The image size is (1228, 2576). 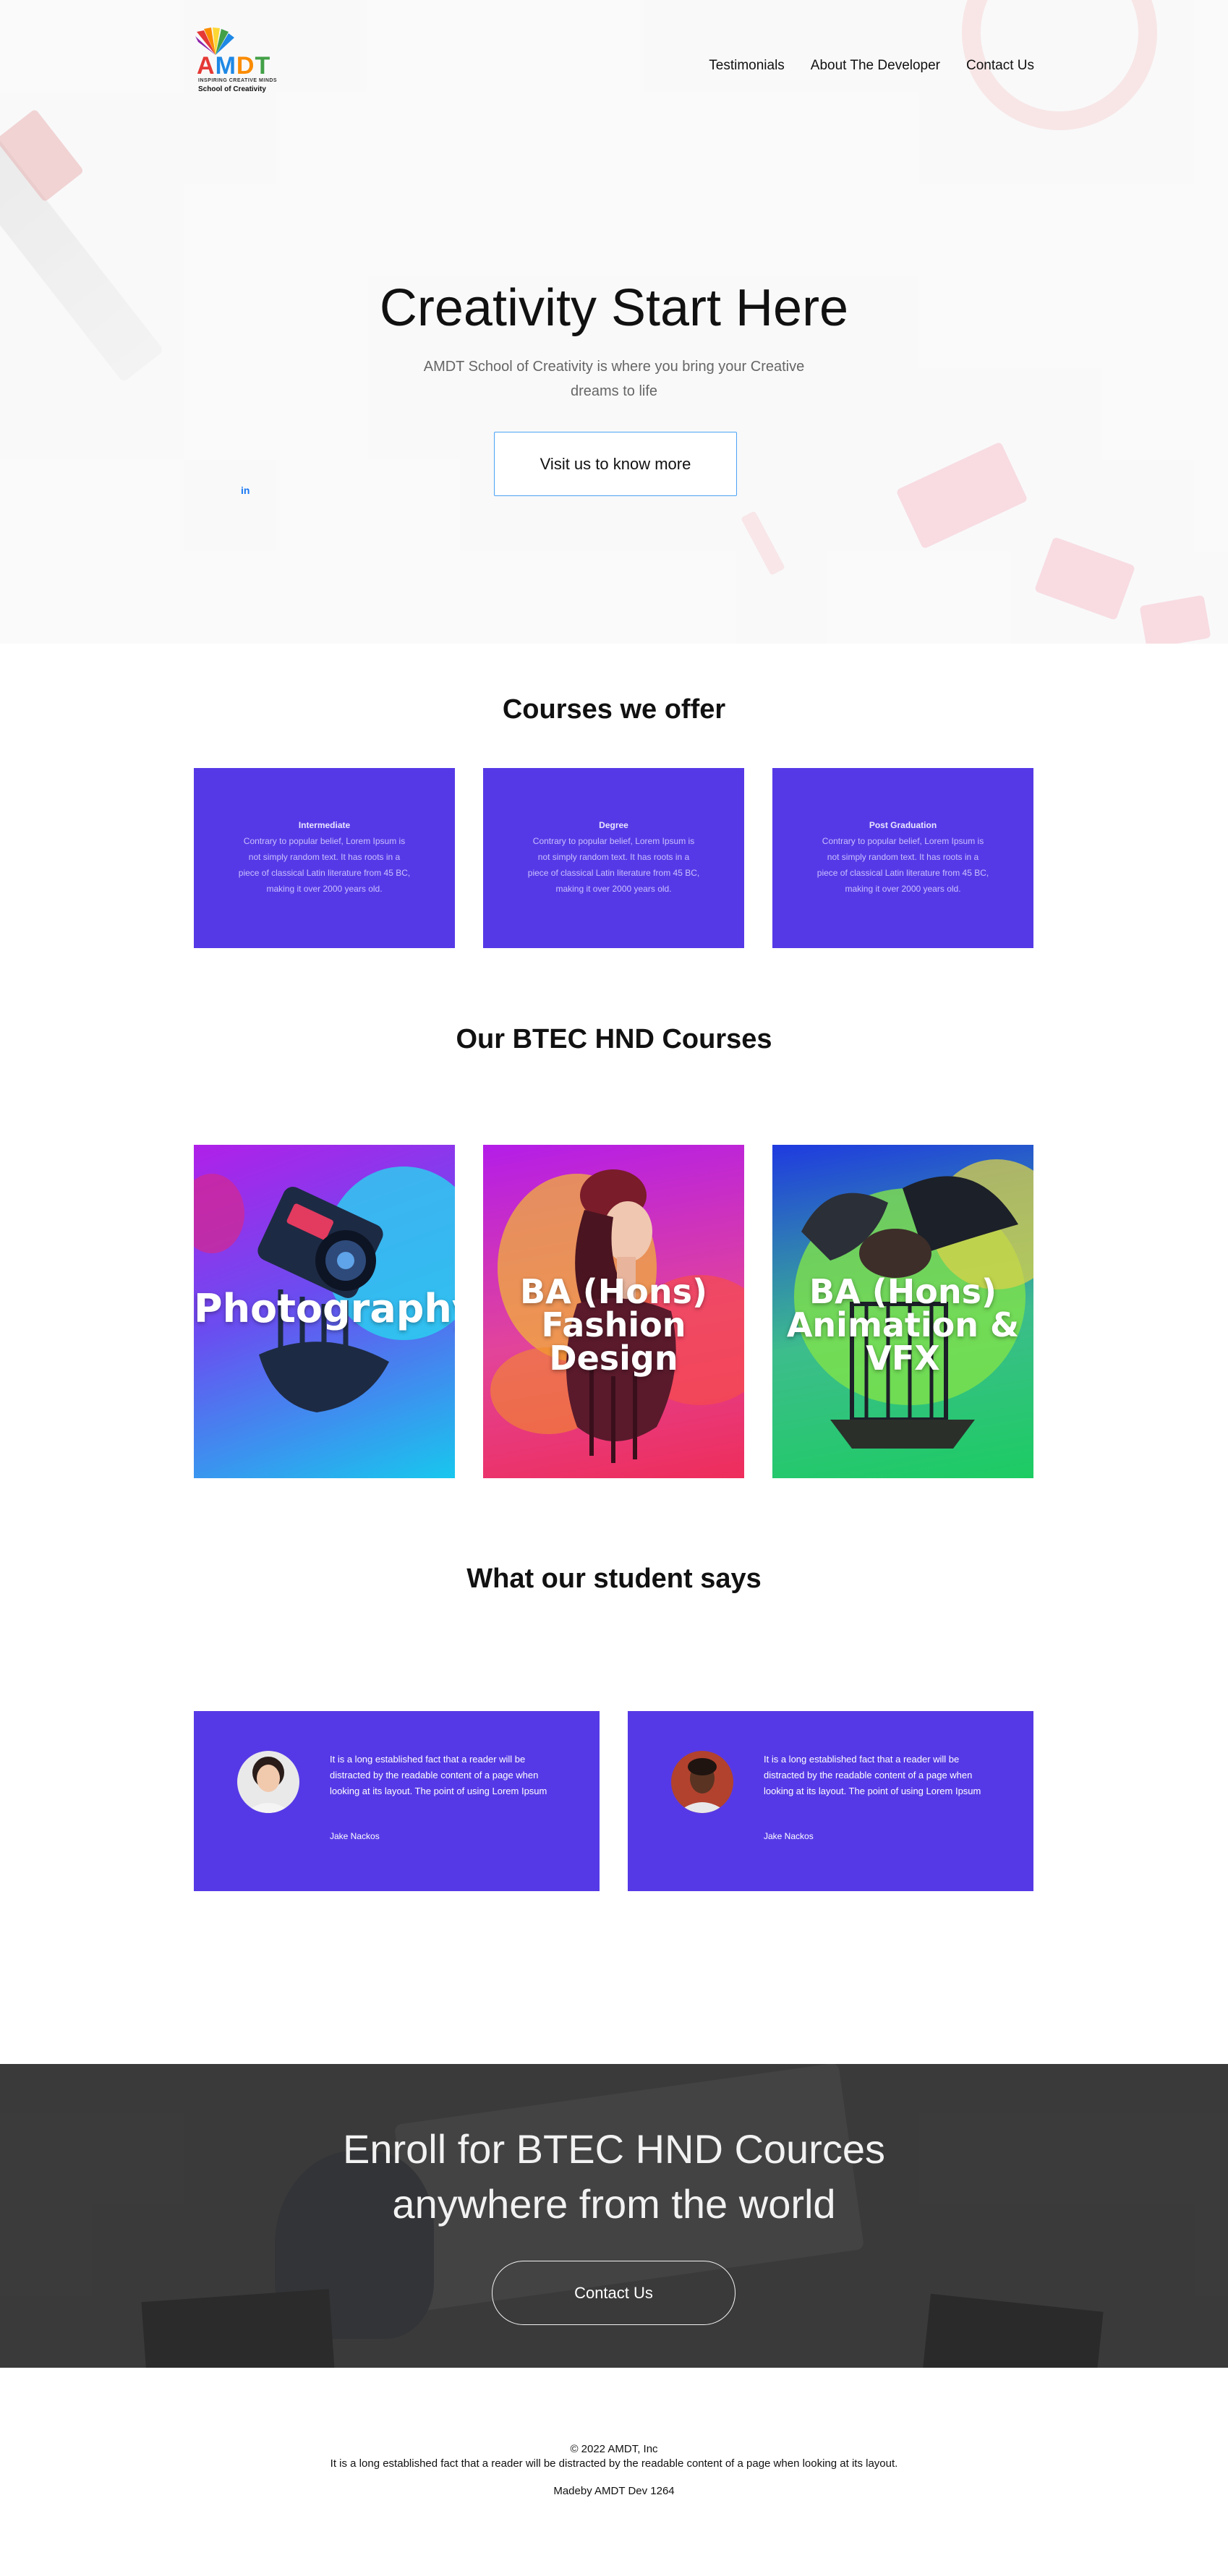 What do you see at coordinates (614, 2204) in the screenshot?
I see `enroll-title-line2: anywhere from the world` at bounding box center [614, 2204].